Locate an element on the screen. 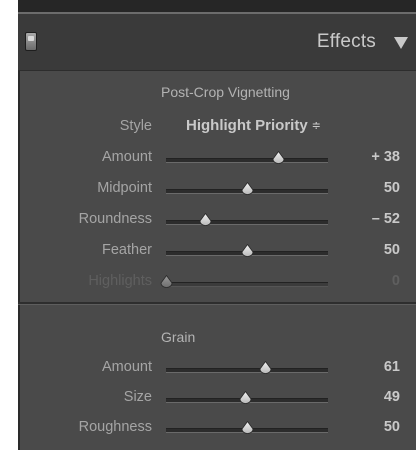 The image size is (416, 450). slider-row-amount: Amount 61 is located at coordinates (217, 369).